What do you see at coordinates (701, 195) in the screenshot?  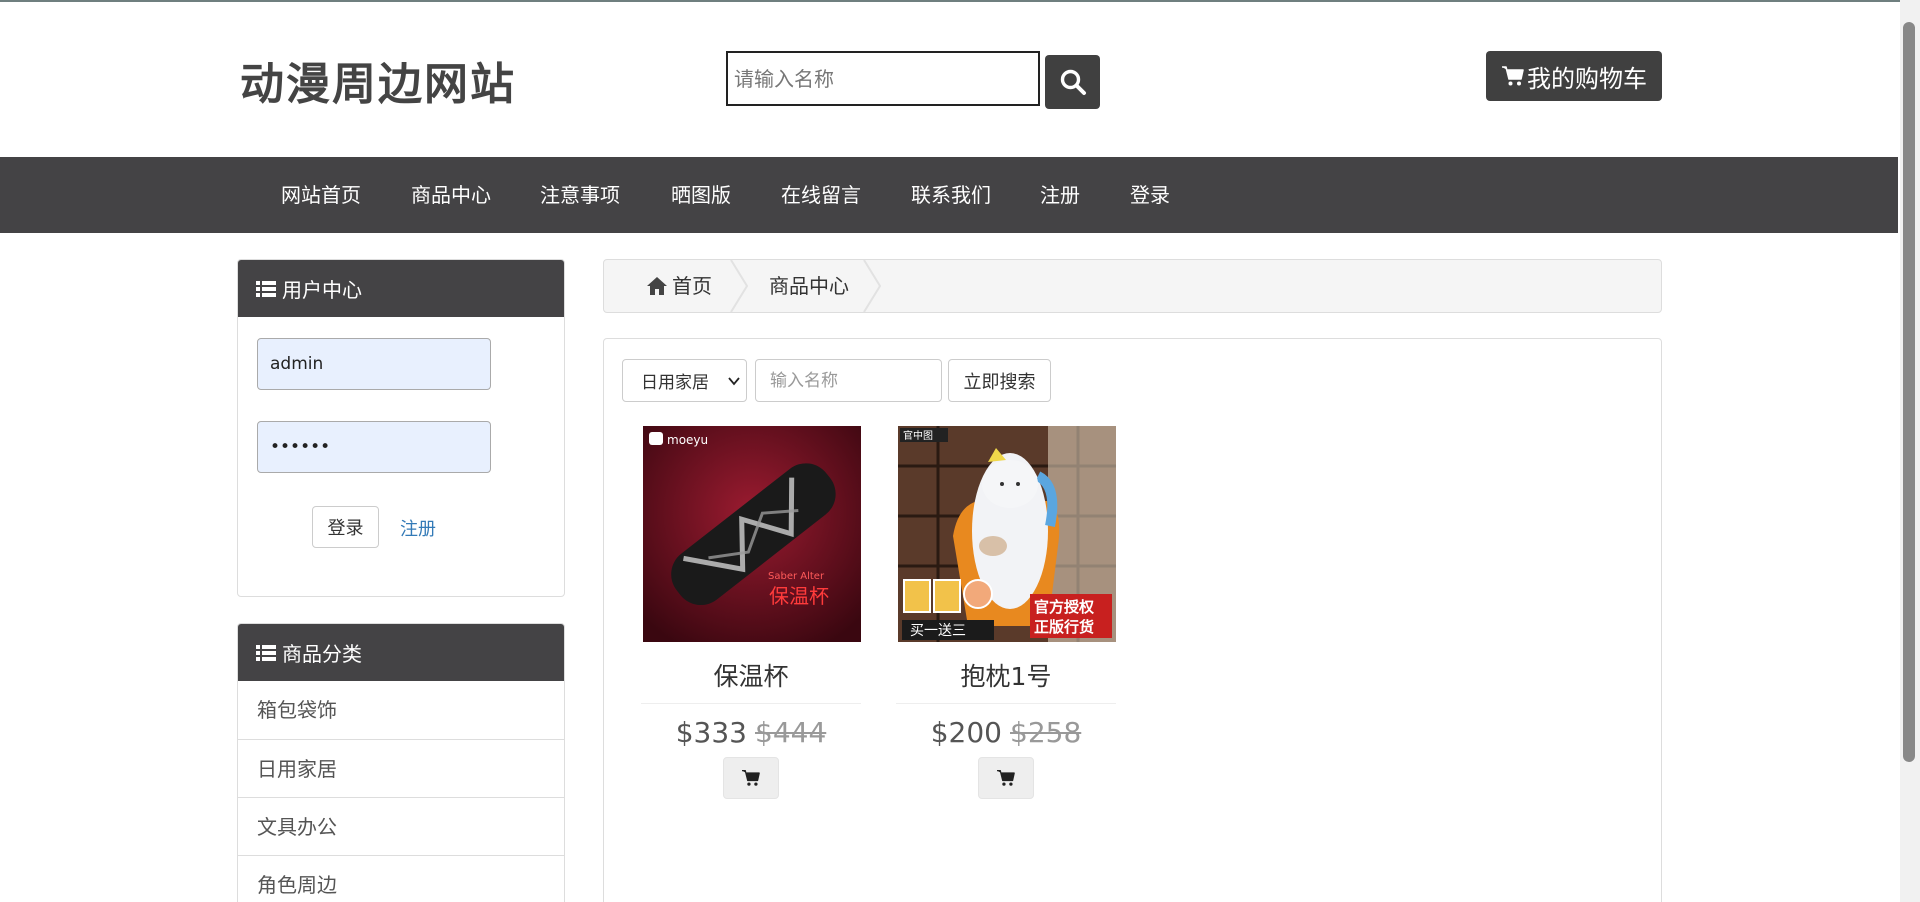 I see `nav-photo-board: 晒图版` at bounding box center [701, 195].